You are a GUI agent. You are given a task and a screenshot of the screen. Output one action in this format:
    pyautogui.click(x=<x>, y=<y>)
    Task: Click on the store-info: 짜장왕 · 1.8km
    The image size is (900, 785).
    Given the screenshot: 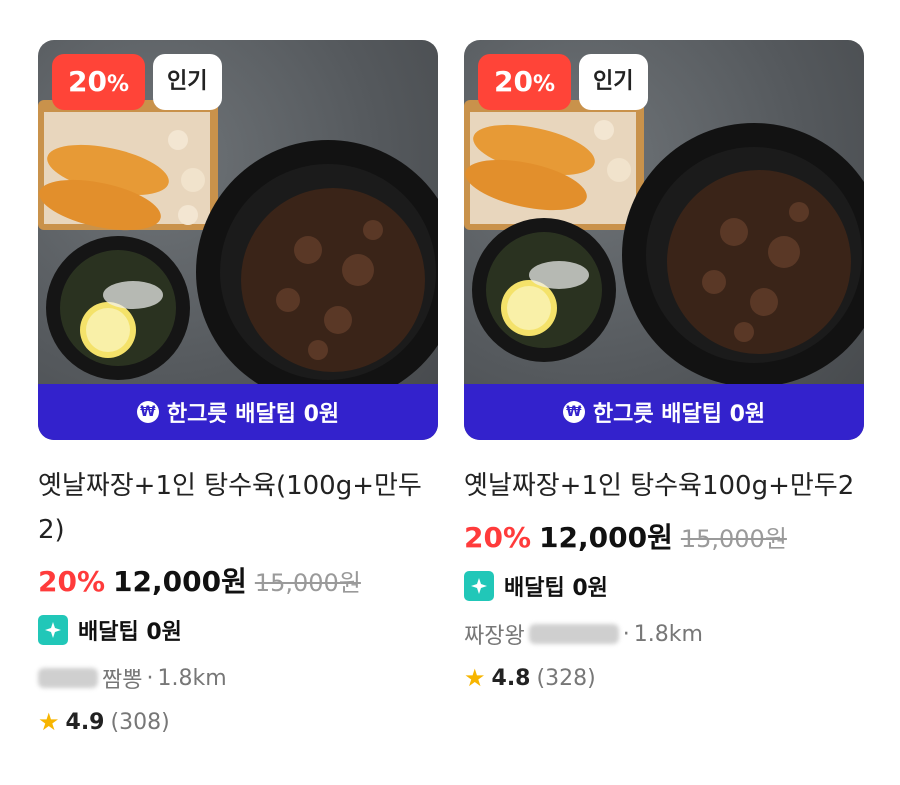 What is the action you would take?
    pyautogui.click(x=664, y=634)
    